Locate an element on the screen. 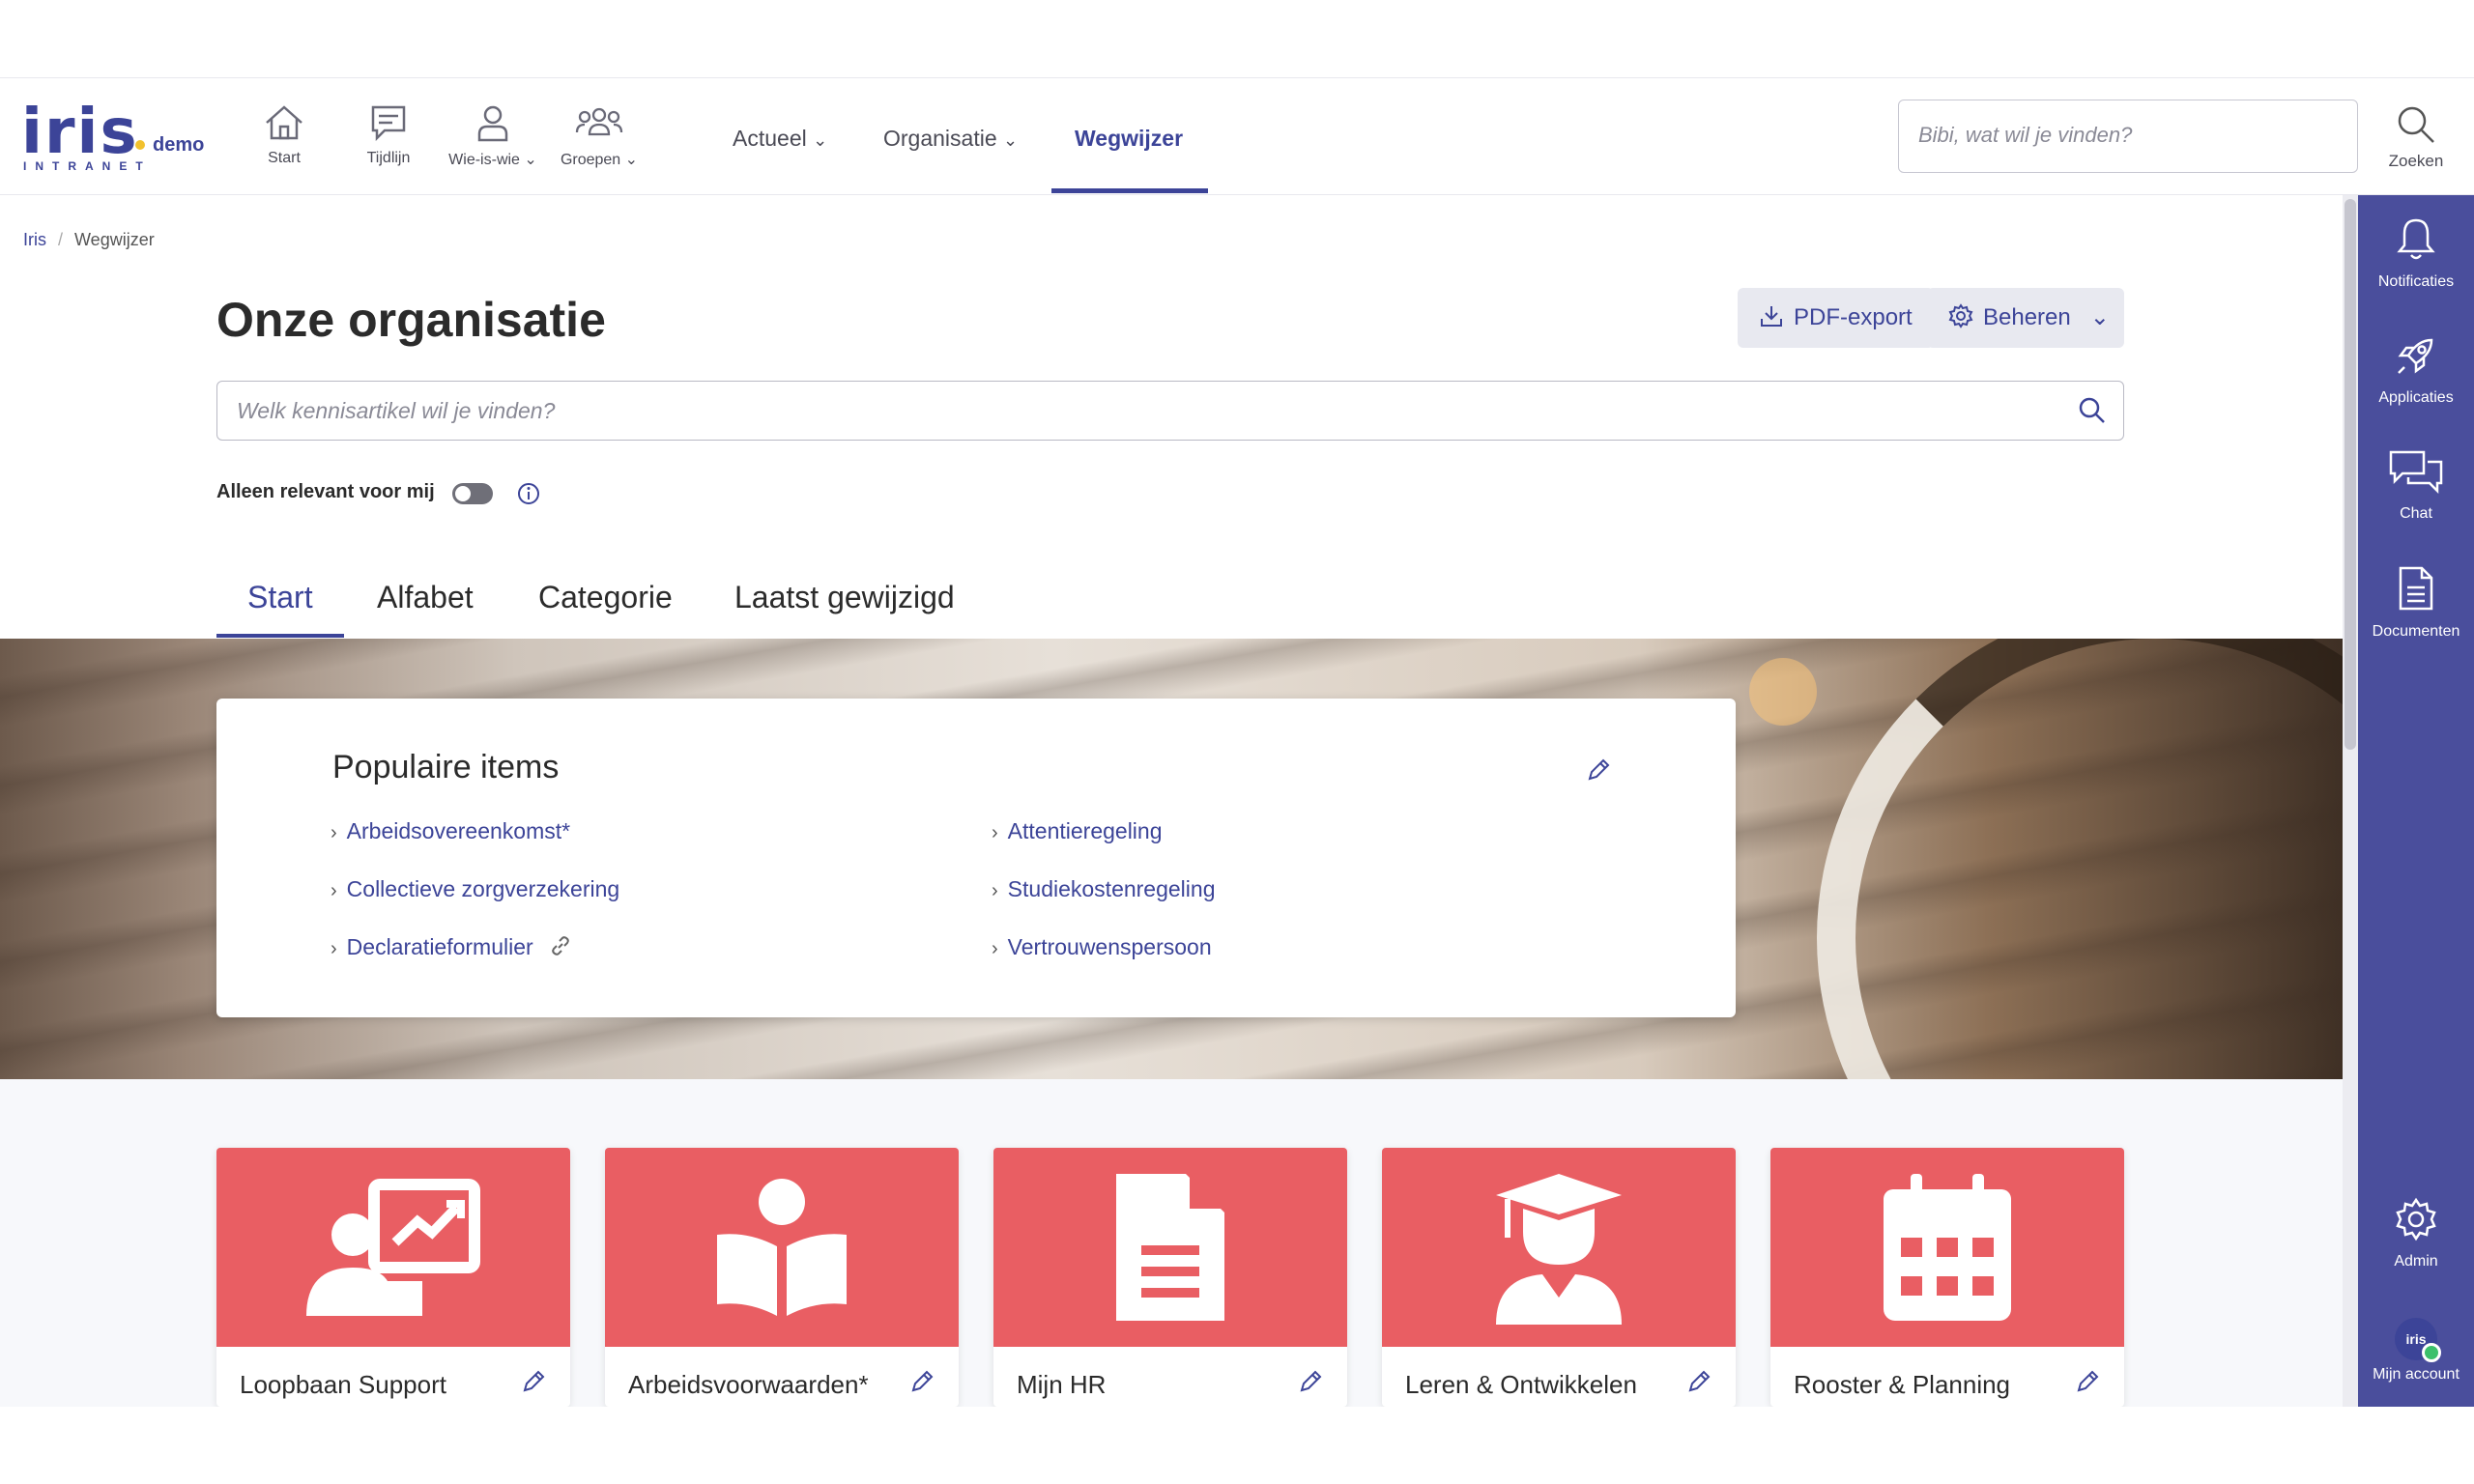 The height and width of the screenshot is (1484, 2474). rail-applicaties: Applicaties is located at coordinates (2416, 370).